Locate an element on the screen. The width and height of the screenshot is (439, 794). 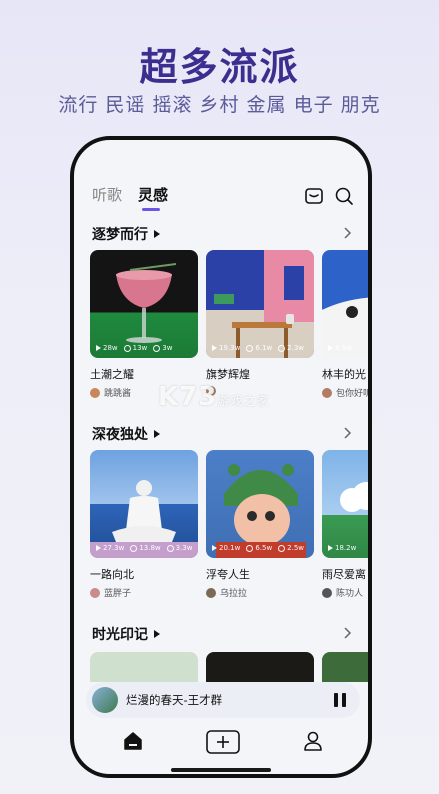
active-tab-indicator is located at coordinates (151, 209).